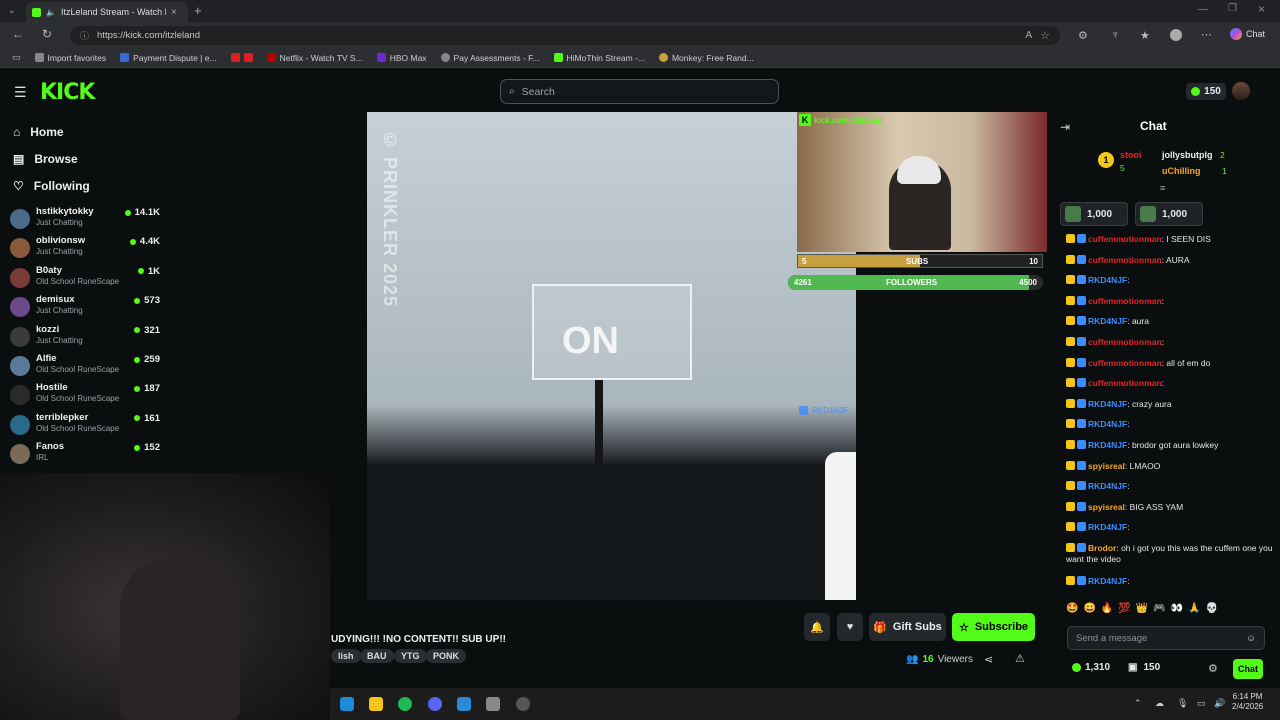 The width and height of the screenshot is (1280, 720). What do you see at coordinates (1138, 703) in the screenshot?
I see `tray-chevron-icon: ⌃` at bounding box center [1138, 703].